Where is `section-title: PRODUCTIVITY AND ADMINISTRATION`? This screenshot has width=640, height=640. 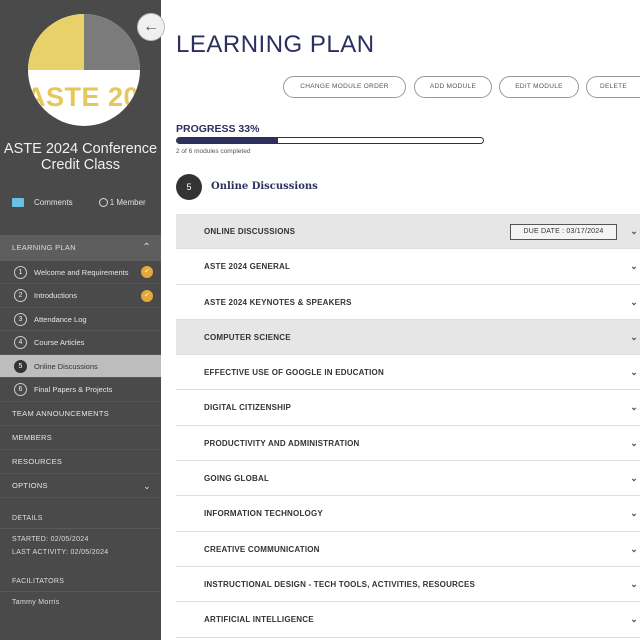 section-title: PRODUCTIVITY AND ADMINISTRATION is located at coordinates (282, 443).